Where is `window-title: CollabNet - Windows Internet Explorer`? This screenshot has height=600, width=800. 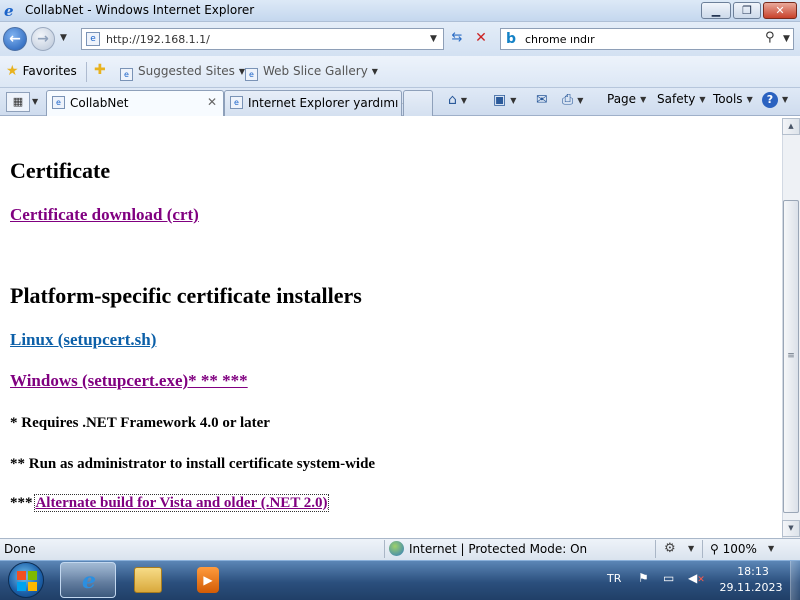
window-title: CollabNet - Windows Internet Explorer is located at coordinates (140, 10).